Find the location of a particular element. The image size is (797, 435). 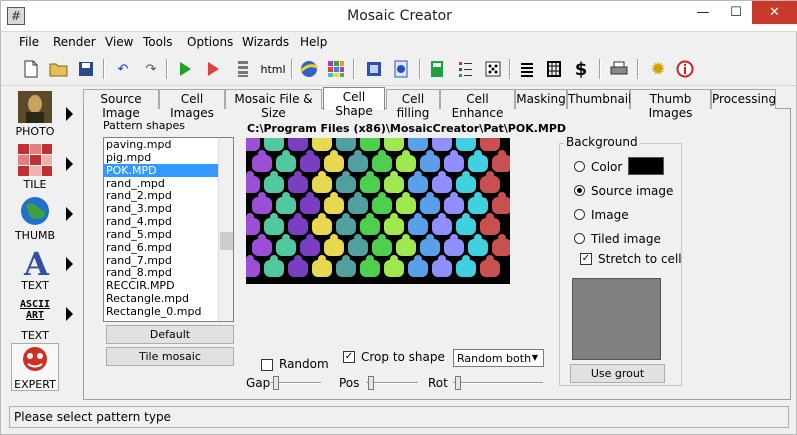

pattern-list-scrollbar is located at coordinates (225, 229).